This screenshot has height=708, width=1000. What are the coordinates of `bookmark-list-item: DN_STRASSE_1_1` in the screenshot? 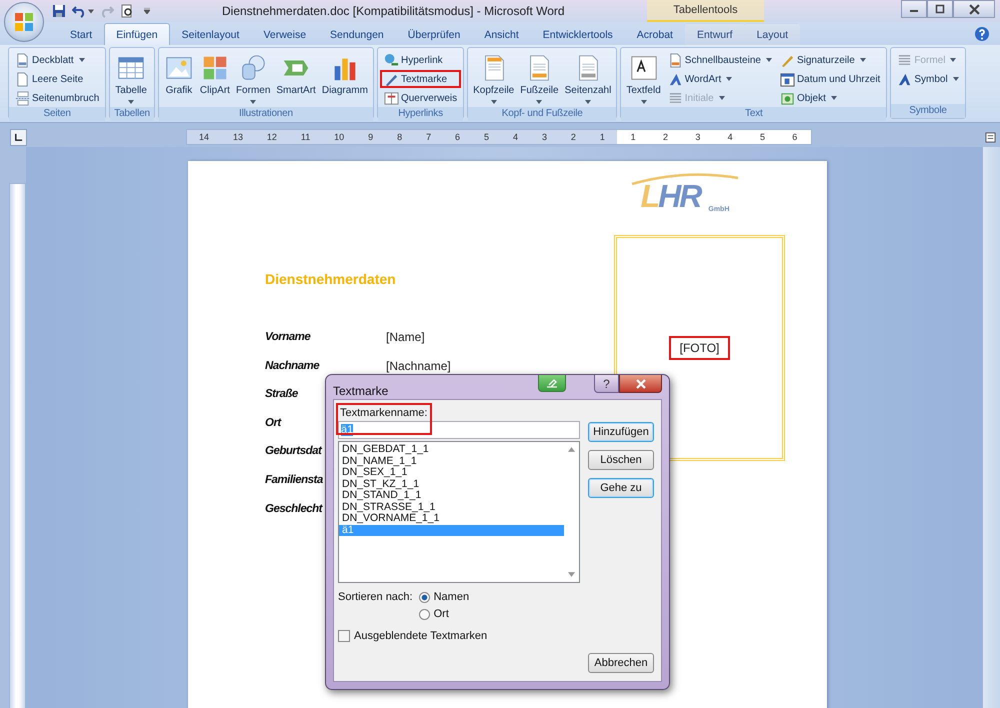 It's located at (451, 507).